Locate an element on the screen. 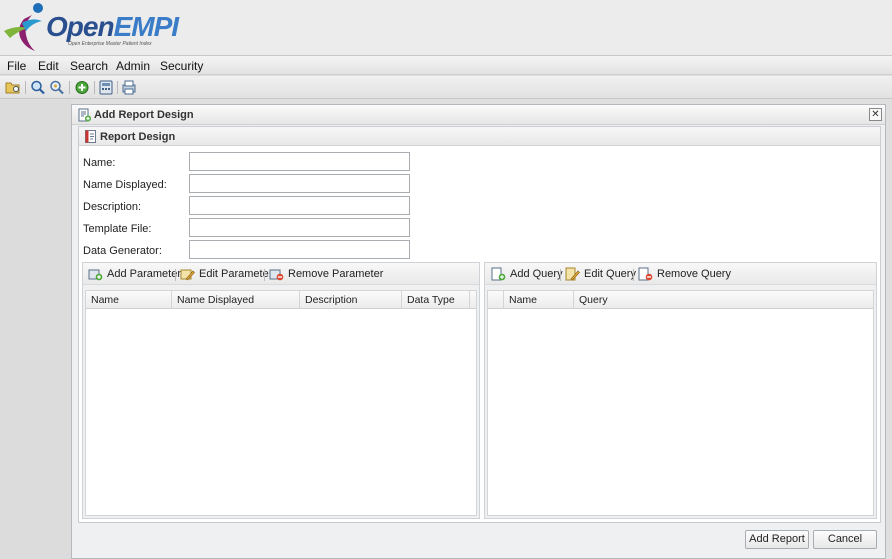  description-field is located at coordinates (299, 205).